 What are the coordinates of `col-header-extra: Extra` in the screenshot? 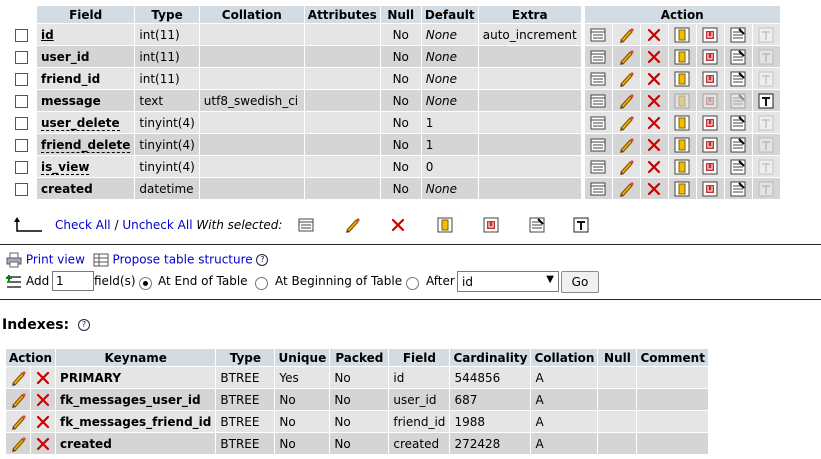 It's located at (529, 14).